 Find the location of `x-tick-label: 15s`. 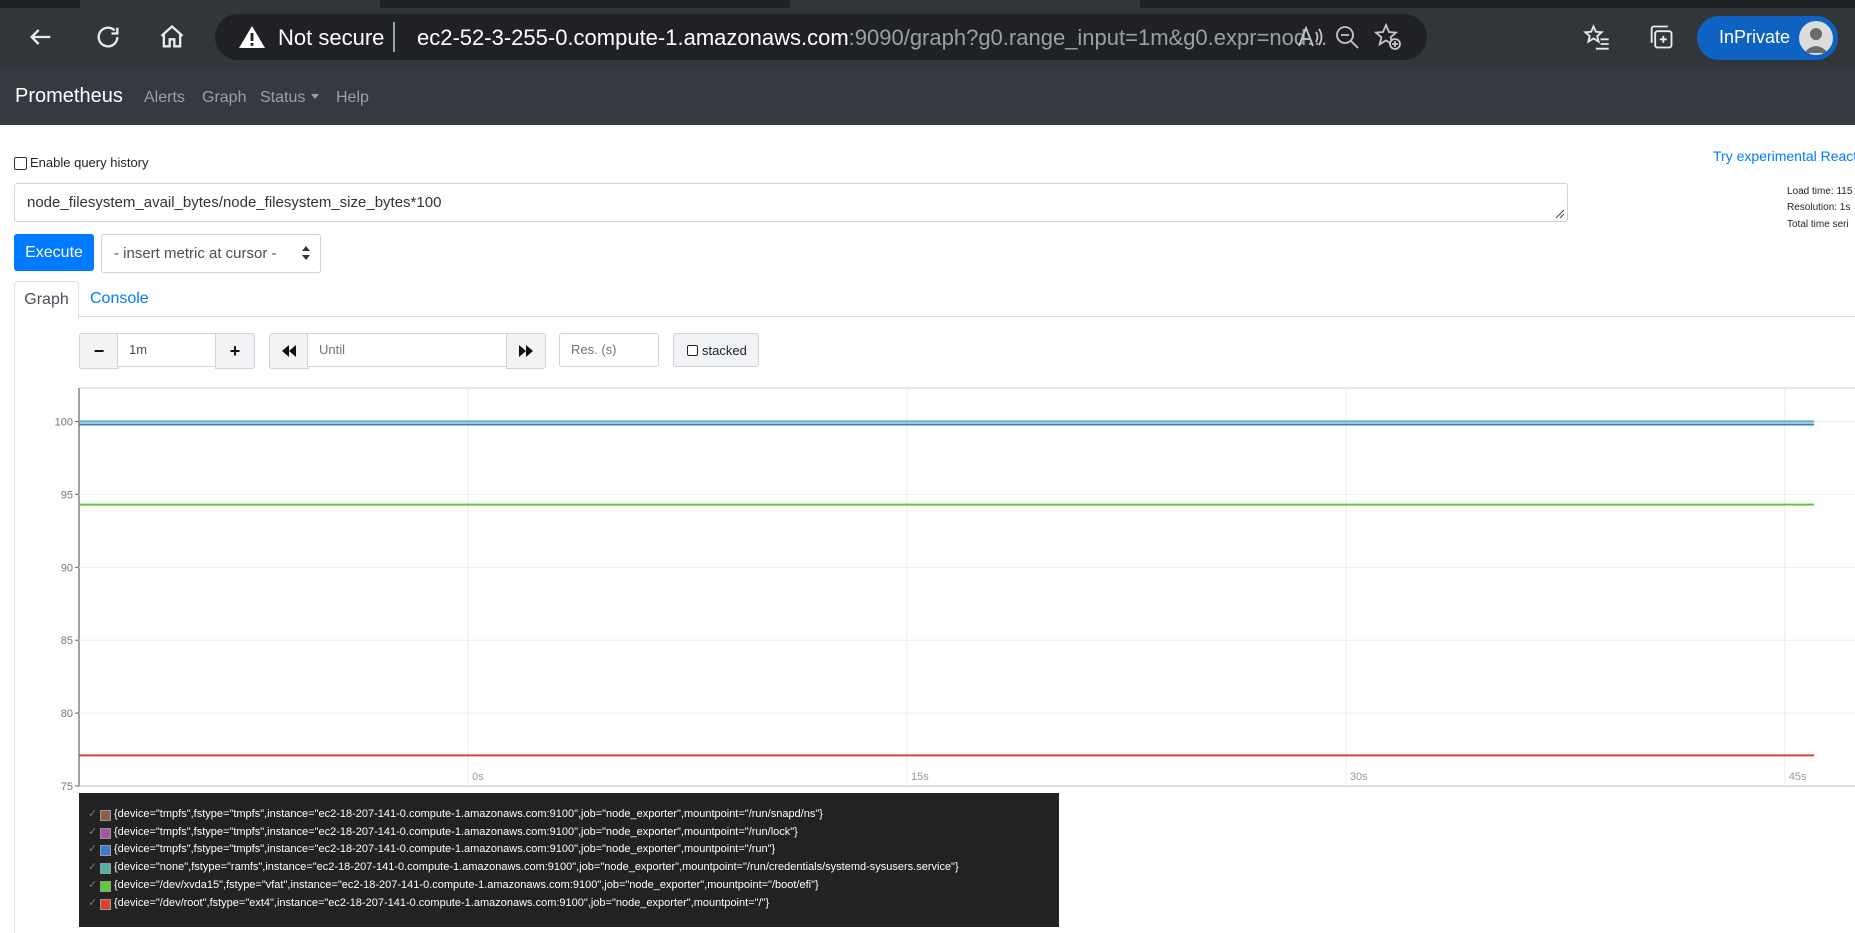

x-tick-label: 15s is located at coordinates (920, 777).